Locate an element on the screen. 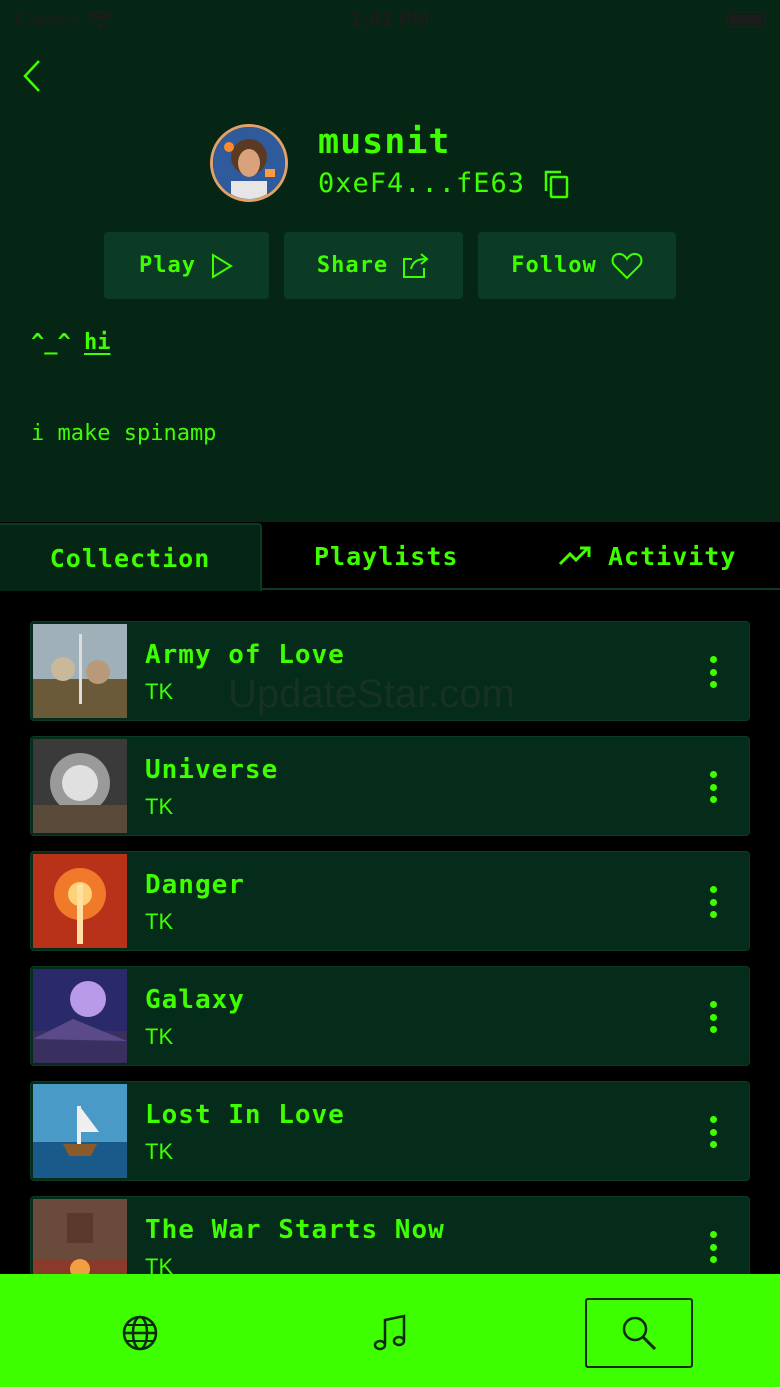  nav-explore is located at coordinates (140, 1333).